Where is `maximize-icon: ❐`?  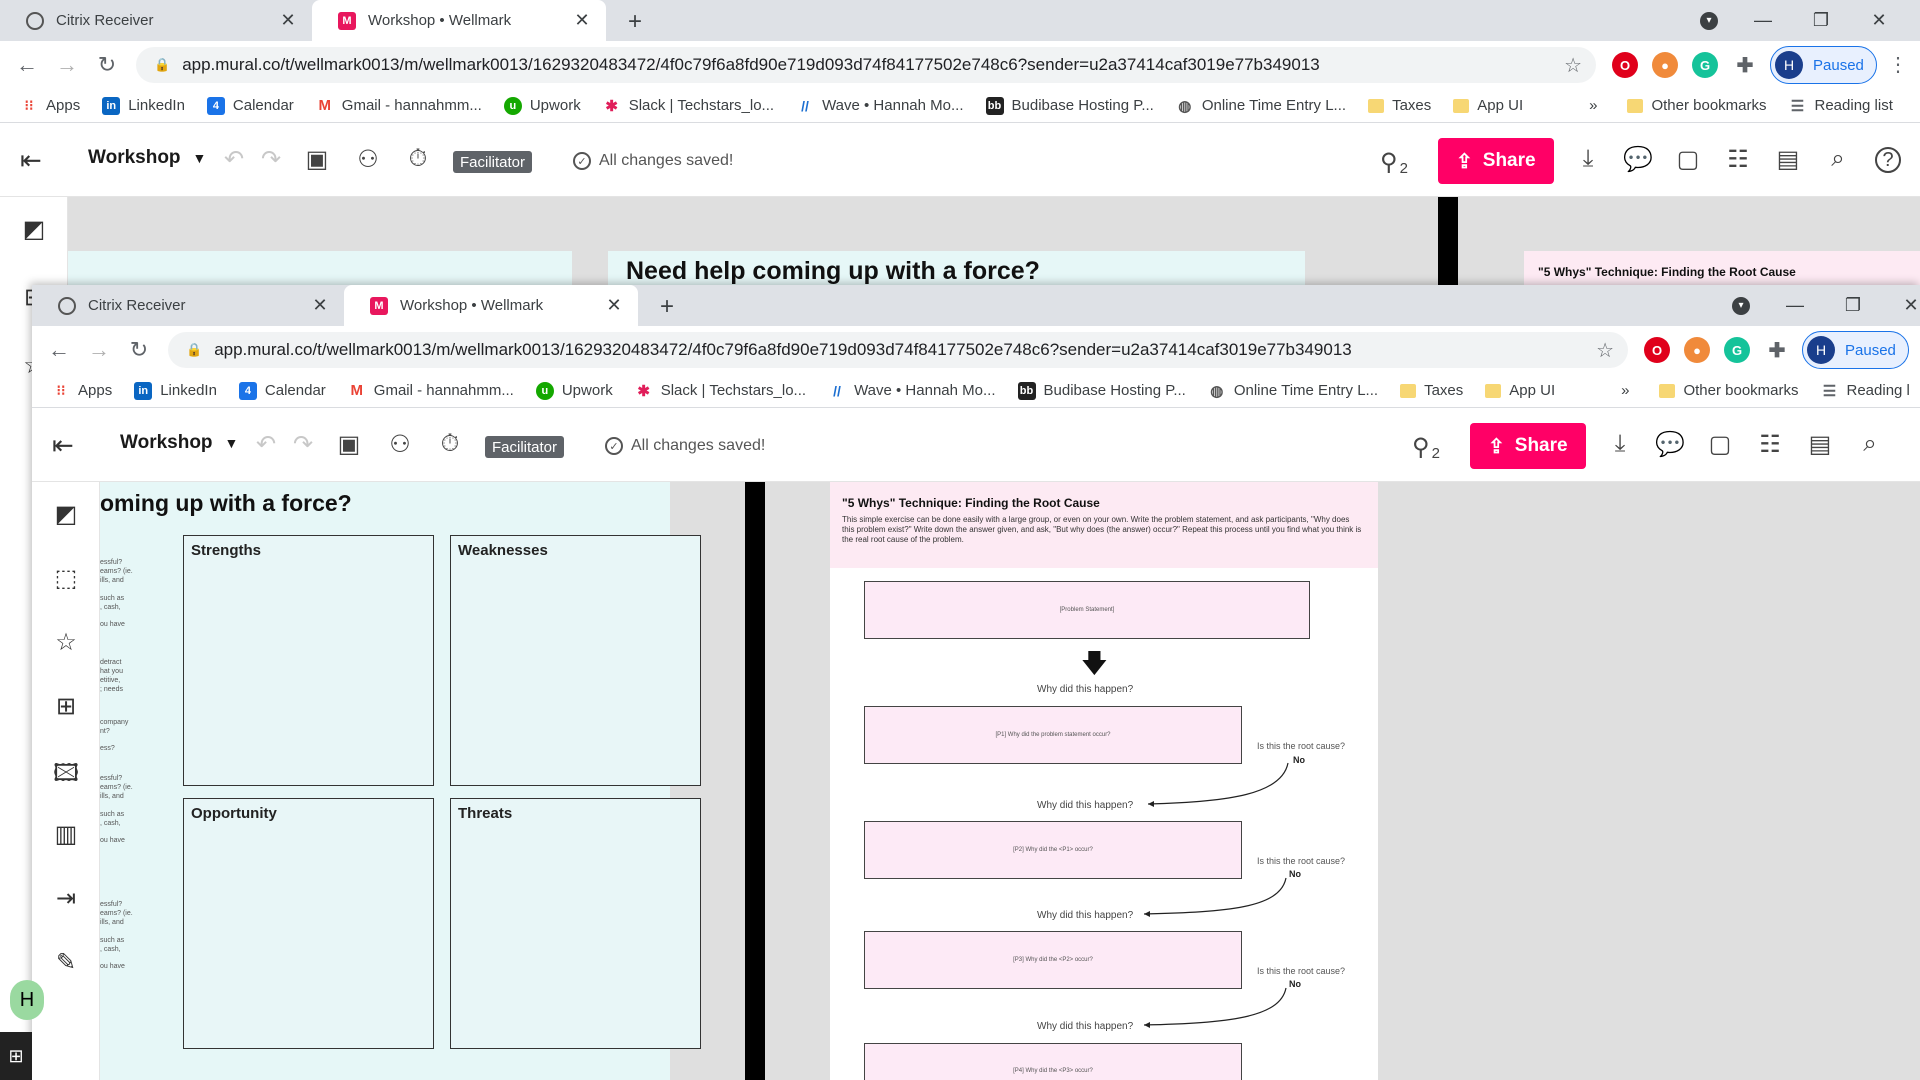
maximize-icon: ❐ is located at coordinates (1853, 305).